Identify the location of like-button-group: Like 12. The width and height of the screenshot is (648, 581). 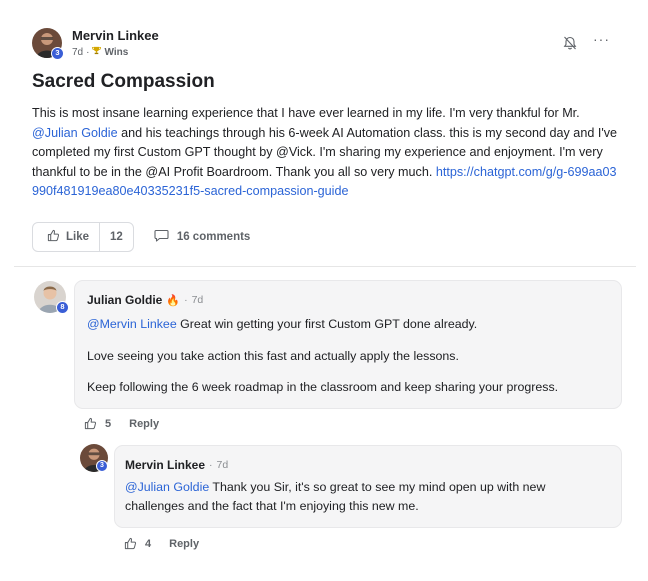
(83, 237).